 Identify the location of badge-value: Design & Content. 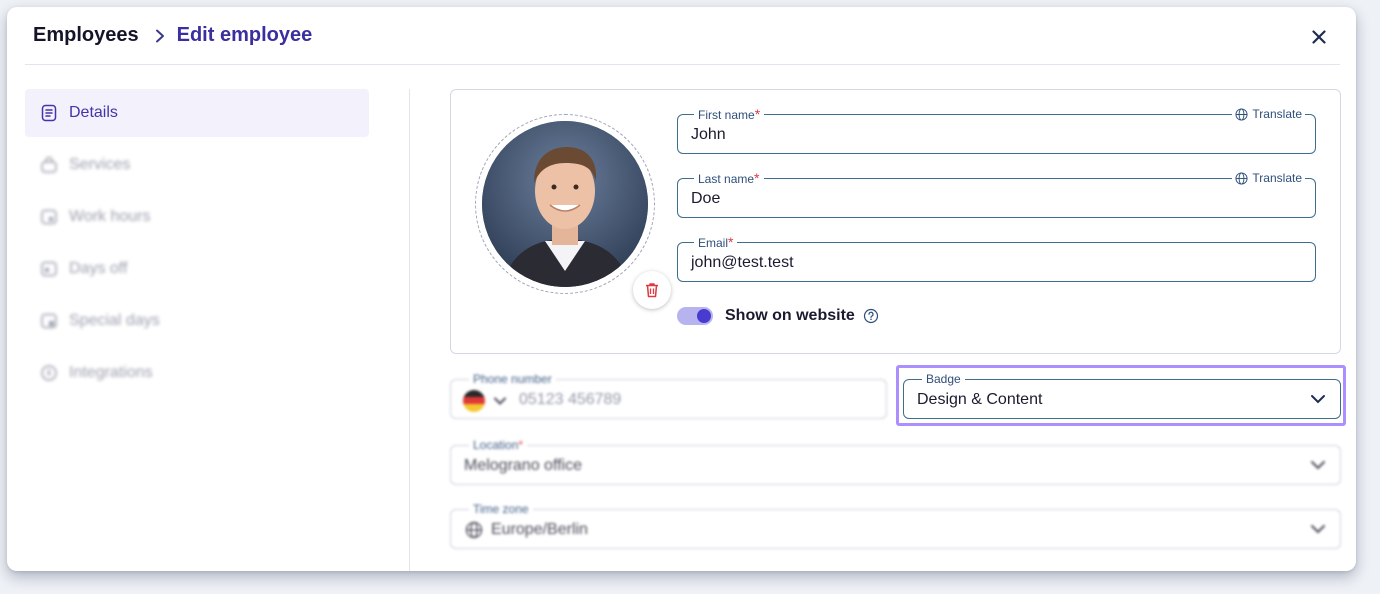
(980, 399).